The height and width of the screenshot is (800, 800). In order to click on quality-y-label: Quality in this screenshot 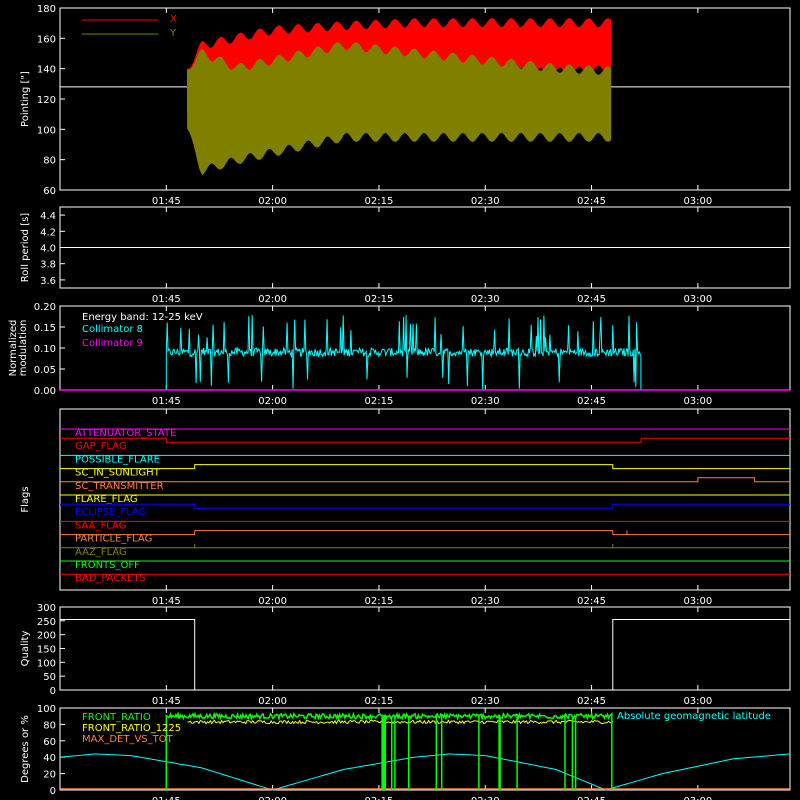, I will do `click(25, 649)`.